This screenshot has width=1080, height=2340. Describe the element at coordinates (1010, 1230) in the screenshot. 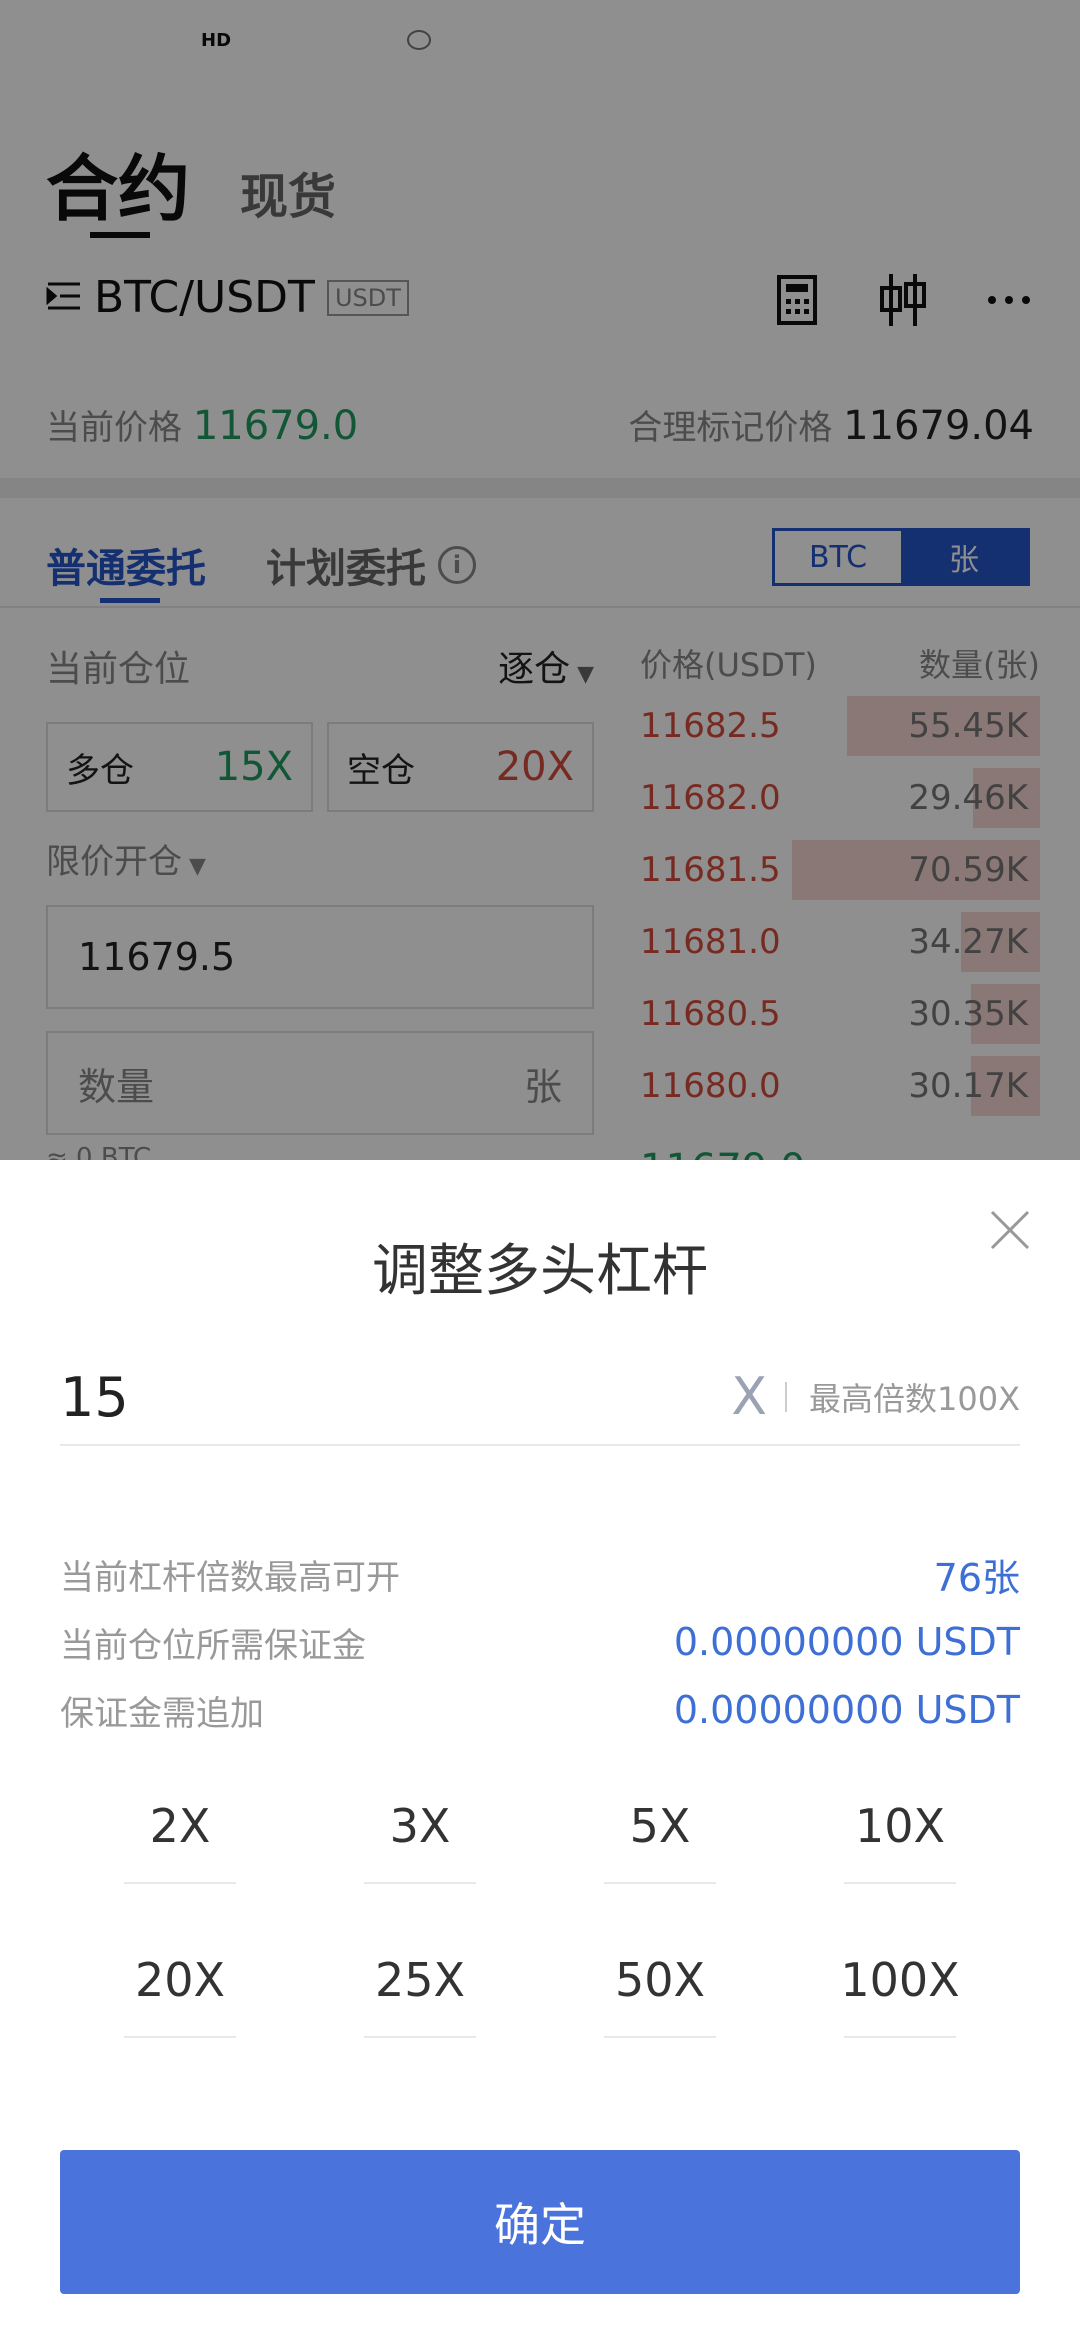

I see `close-icon` at that location.